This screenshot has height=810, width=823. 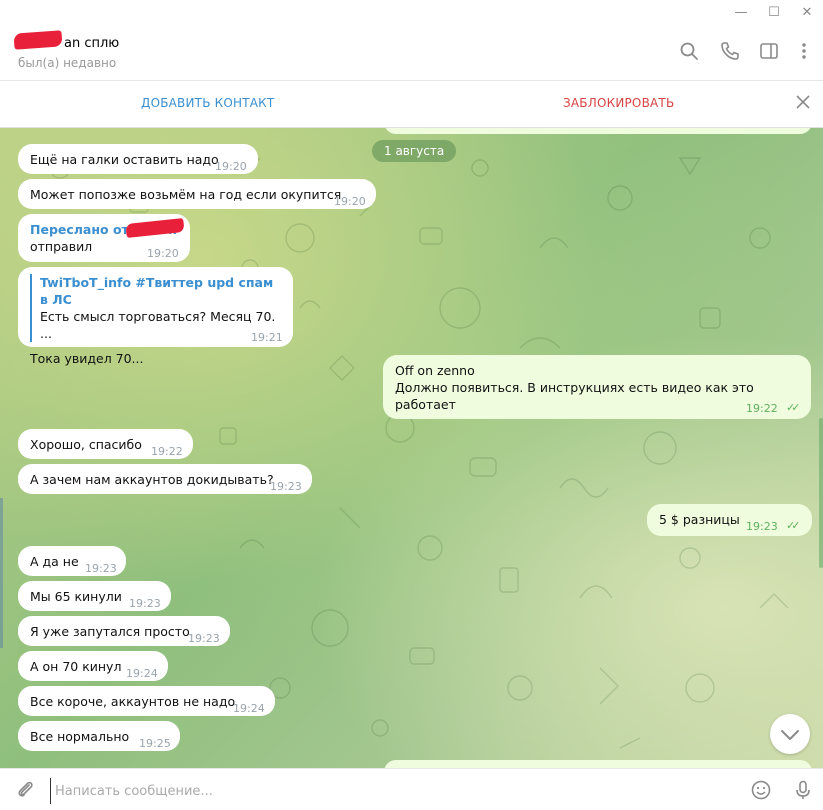 I want to click on message-text: 5 $ разницы, so click(x=699, y=519).